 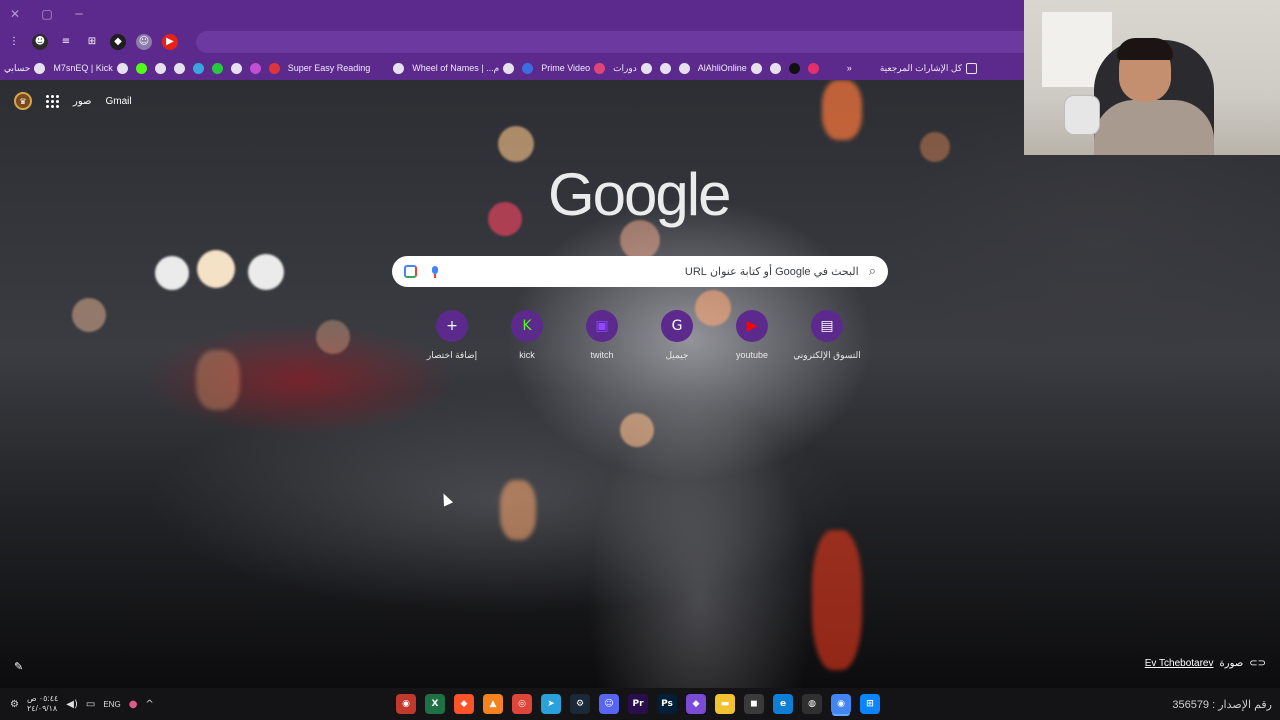 I want to click on bookmark-item: Super Easy Reading, so click(x=337, y=68).